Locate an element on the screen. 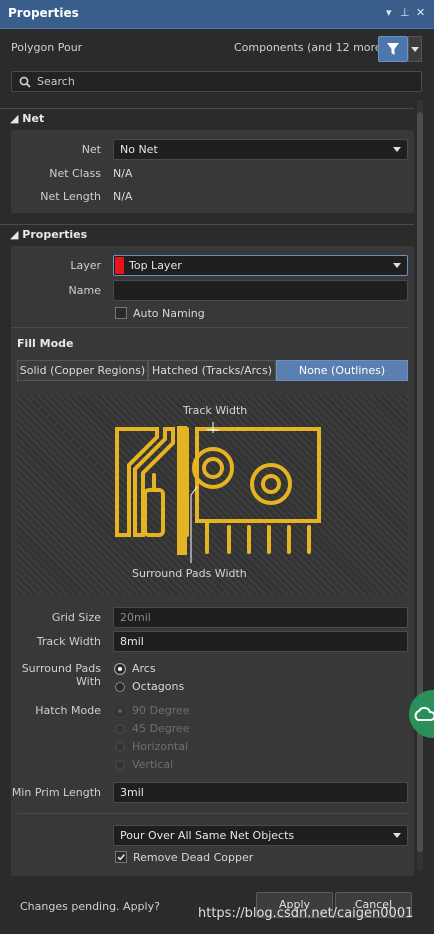 The height and width of the screenshot is (934, 434). cloud-icon is located at coordinates (424, 713).